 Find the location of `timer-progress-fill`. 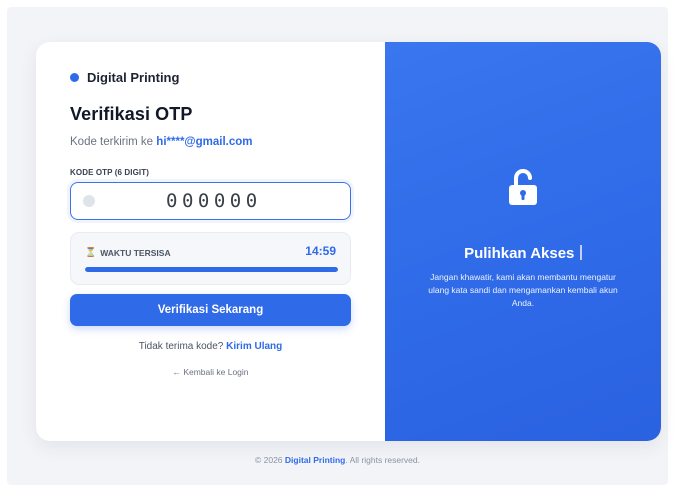

timer-progress-fill is located at coordinates (211, 269).